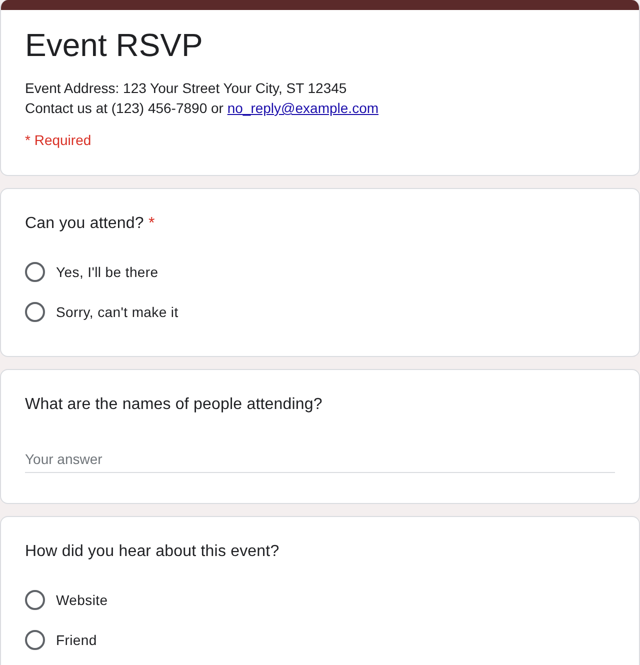 This screenshot has width=640, height=665. Describe the element at coordinates (58, 140) in the screenshot. I see `required-note: * Required` at that location.